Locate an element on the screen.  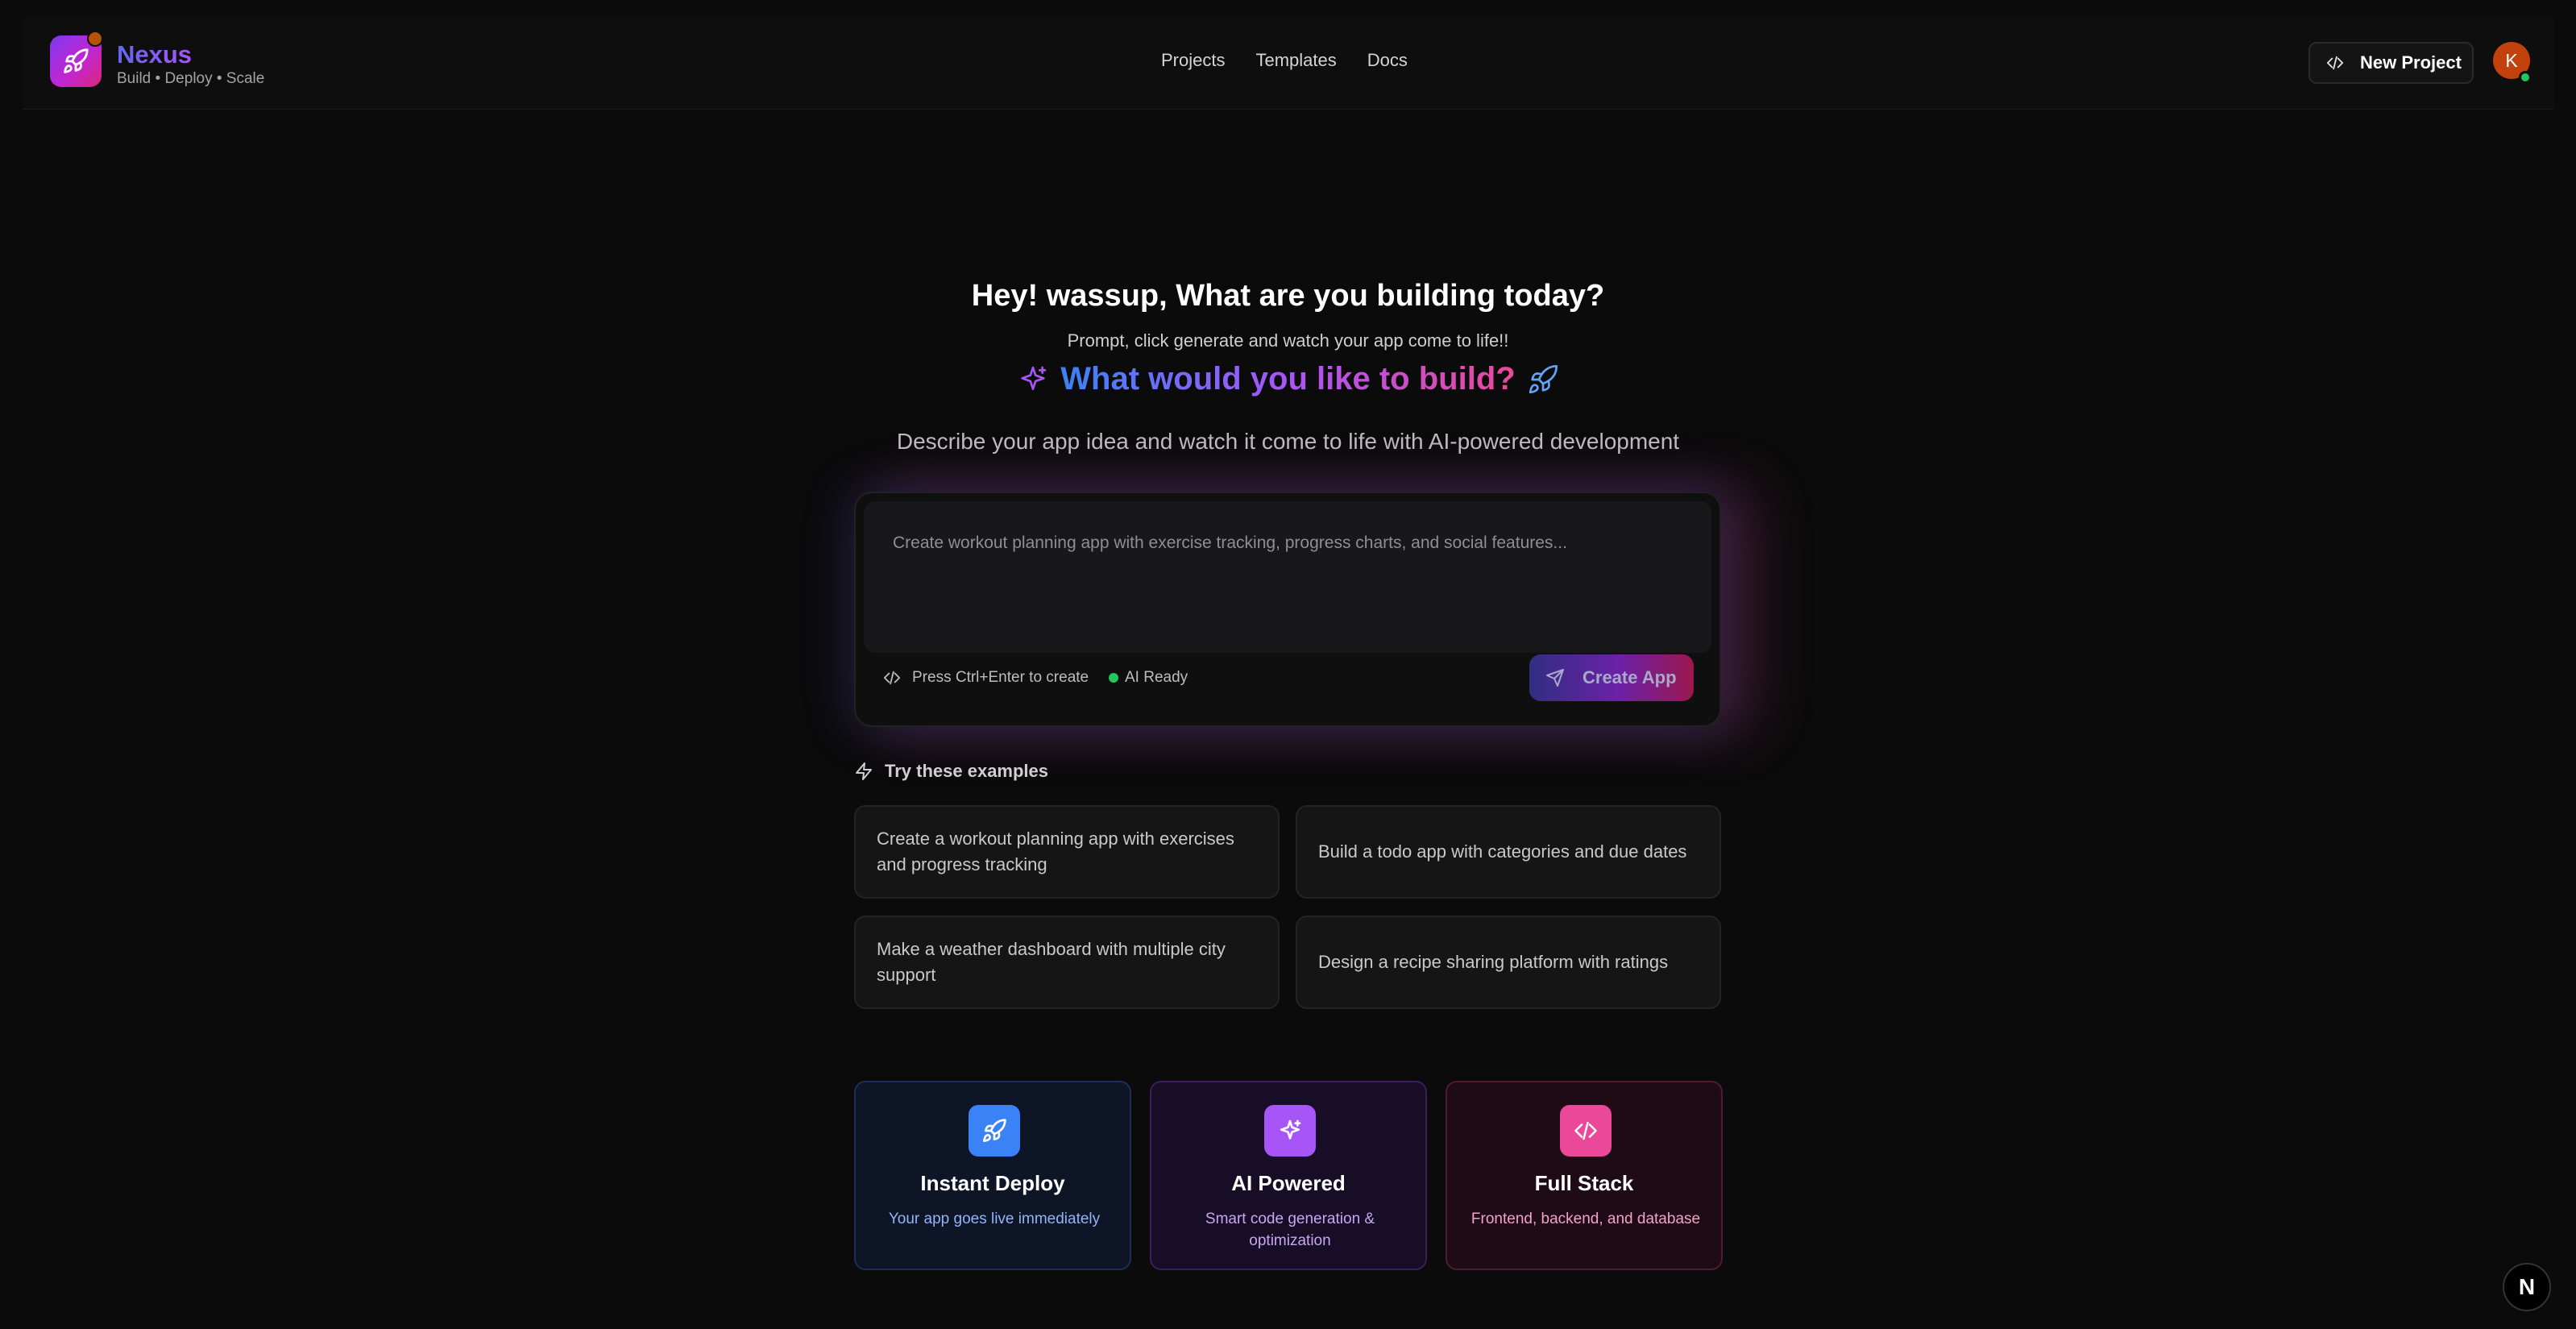
keyboard-hint-text: Press Ctrl+Enter to create is located at coordinates (1000, 677).